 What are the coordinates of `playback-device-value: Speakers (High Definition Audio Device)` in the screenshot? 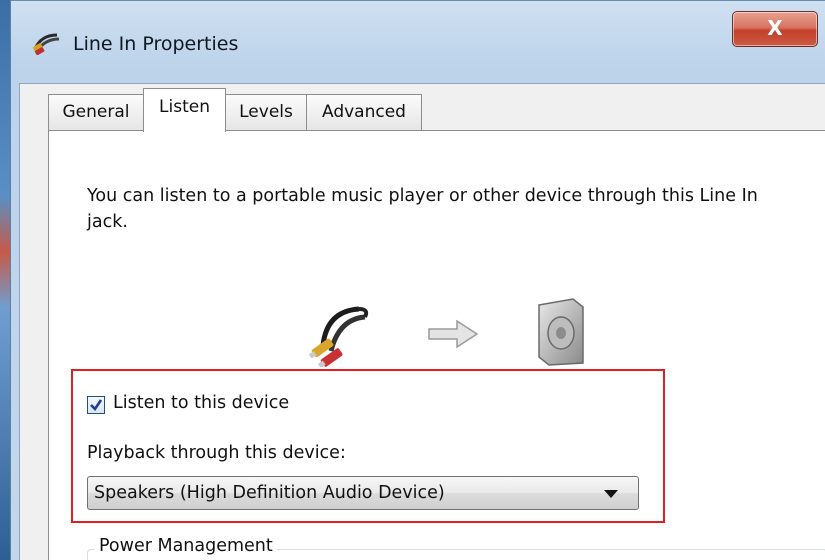 It's located at (269, 493).